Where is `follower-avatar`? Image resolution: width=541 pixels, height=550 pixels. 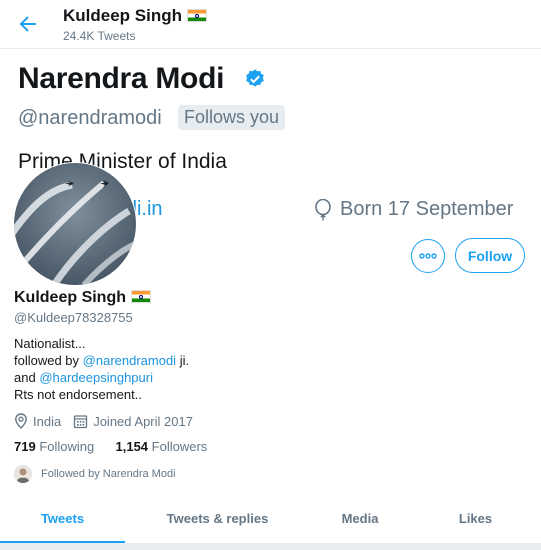 follower-avatar is located at coordinates (23, 474).